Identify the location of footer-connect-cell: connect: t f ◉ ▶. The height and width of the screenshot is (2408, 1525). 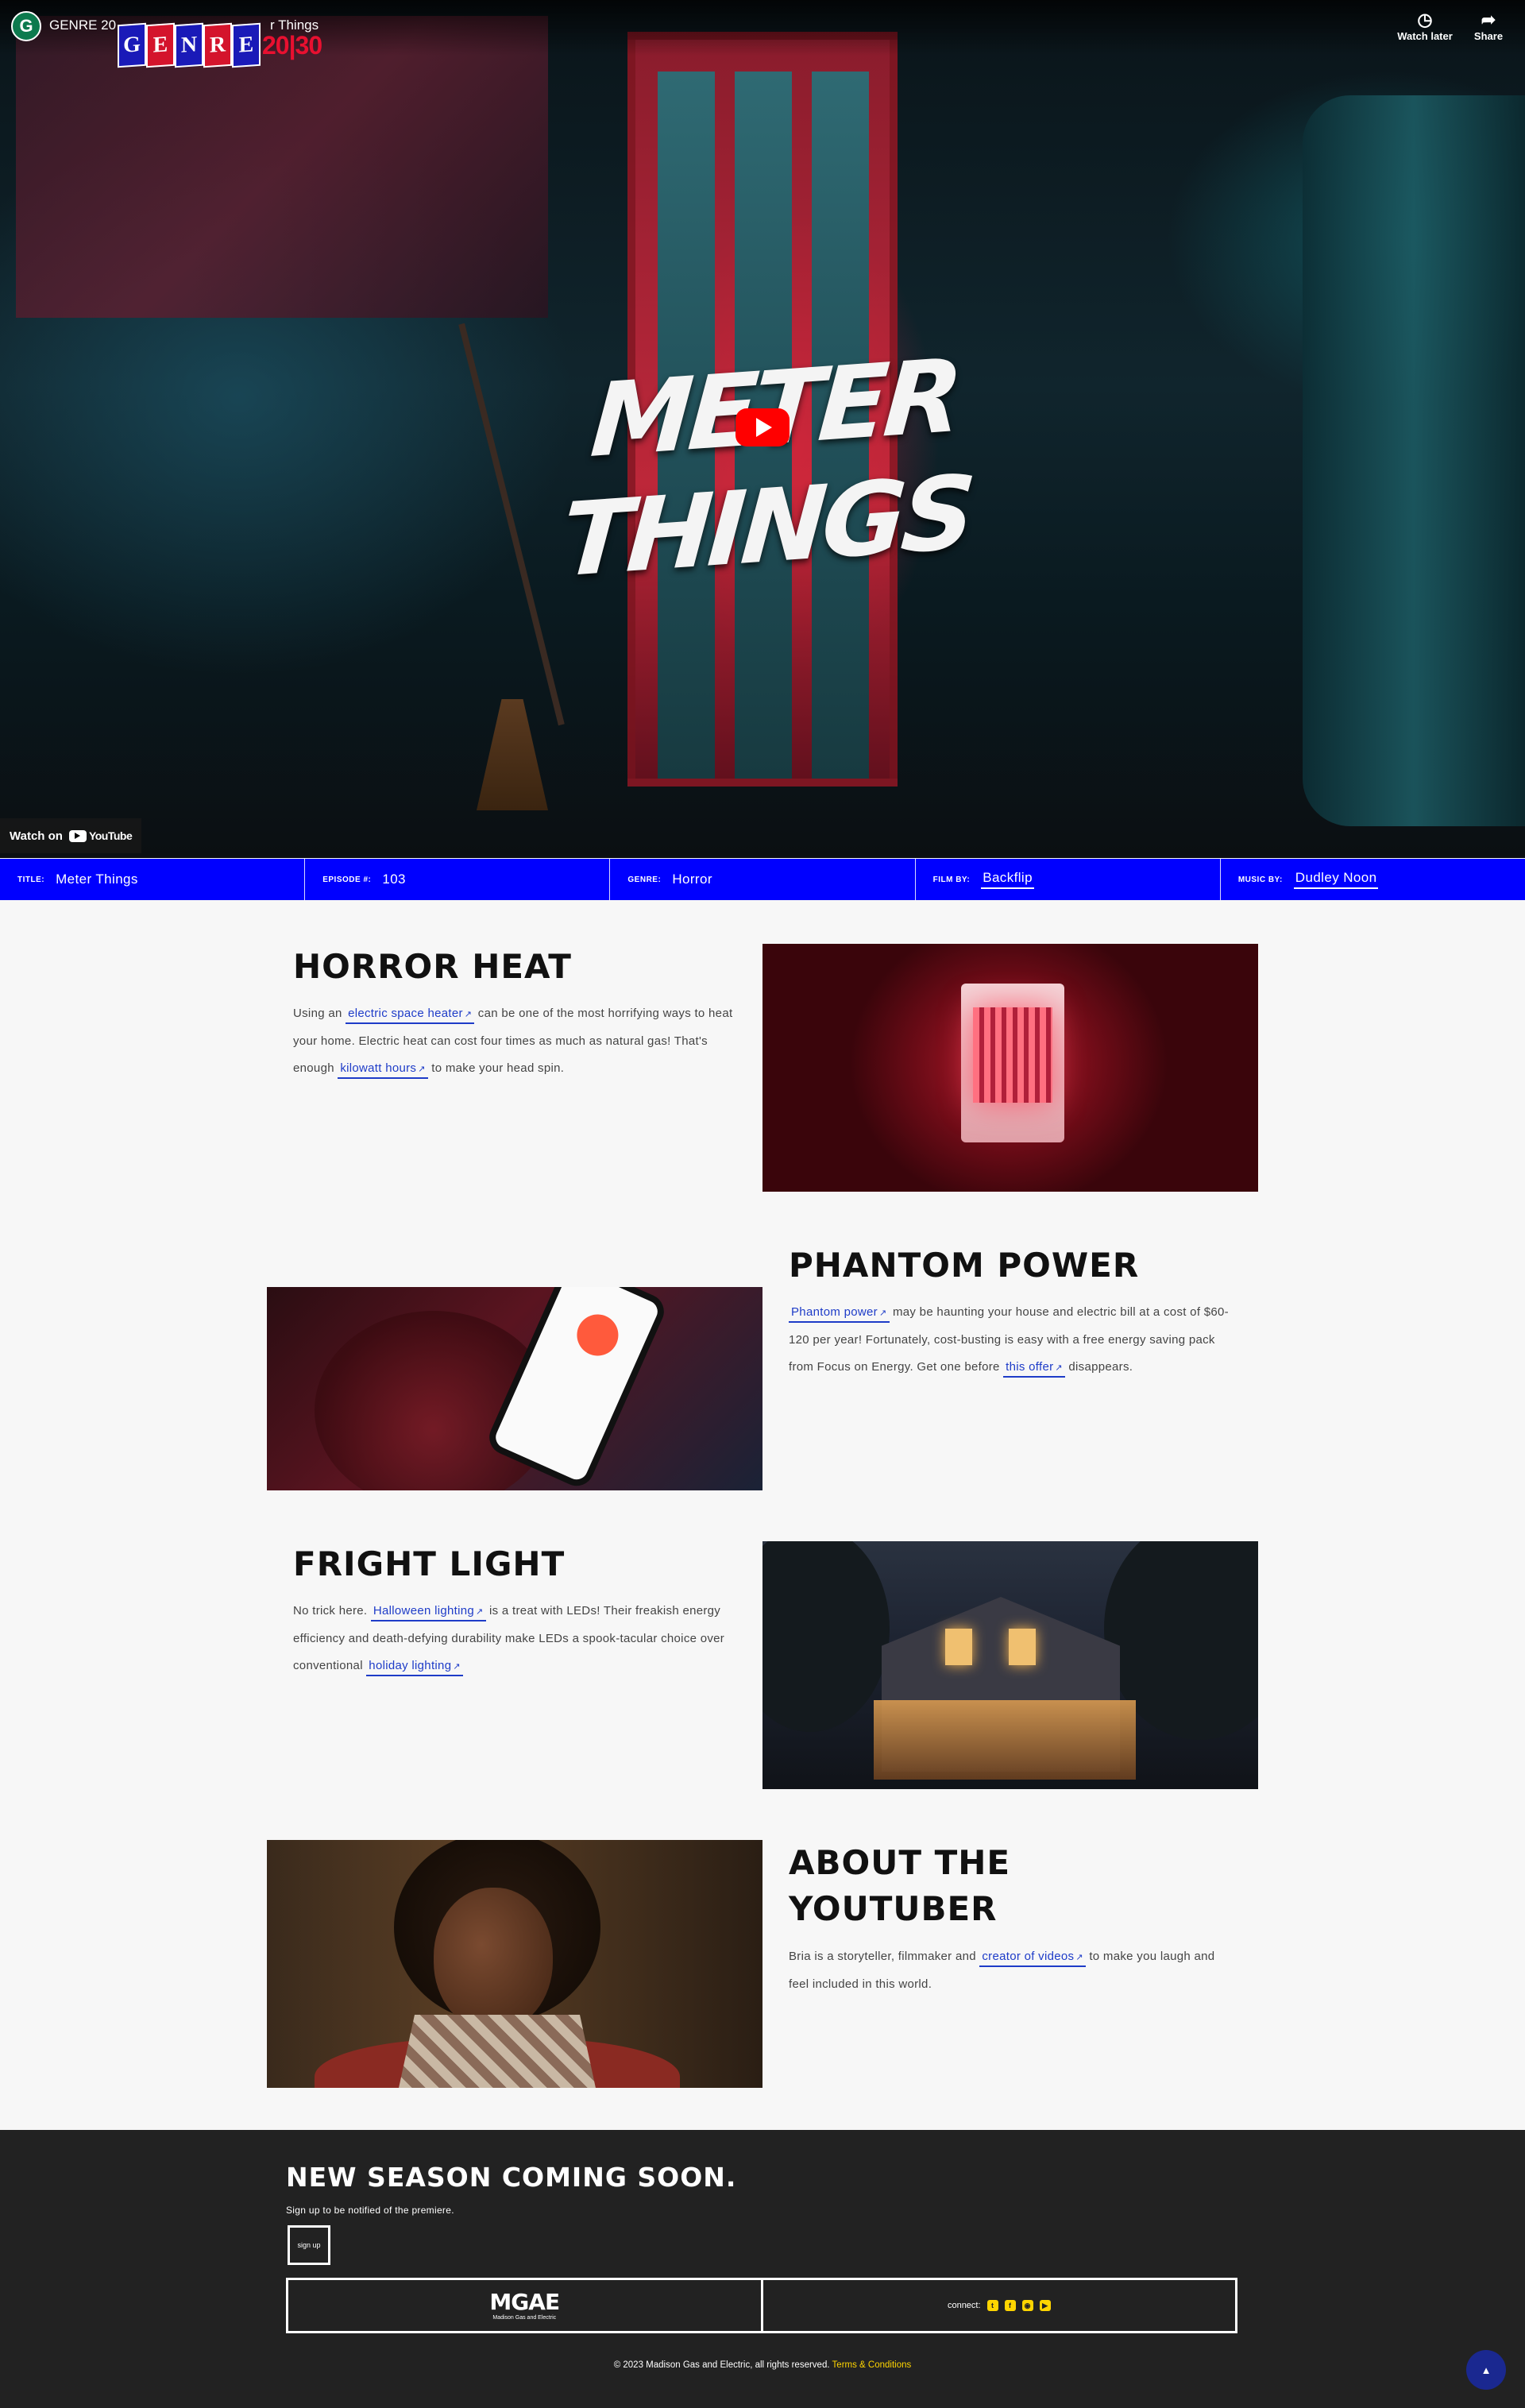
(1000, 2305).